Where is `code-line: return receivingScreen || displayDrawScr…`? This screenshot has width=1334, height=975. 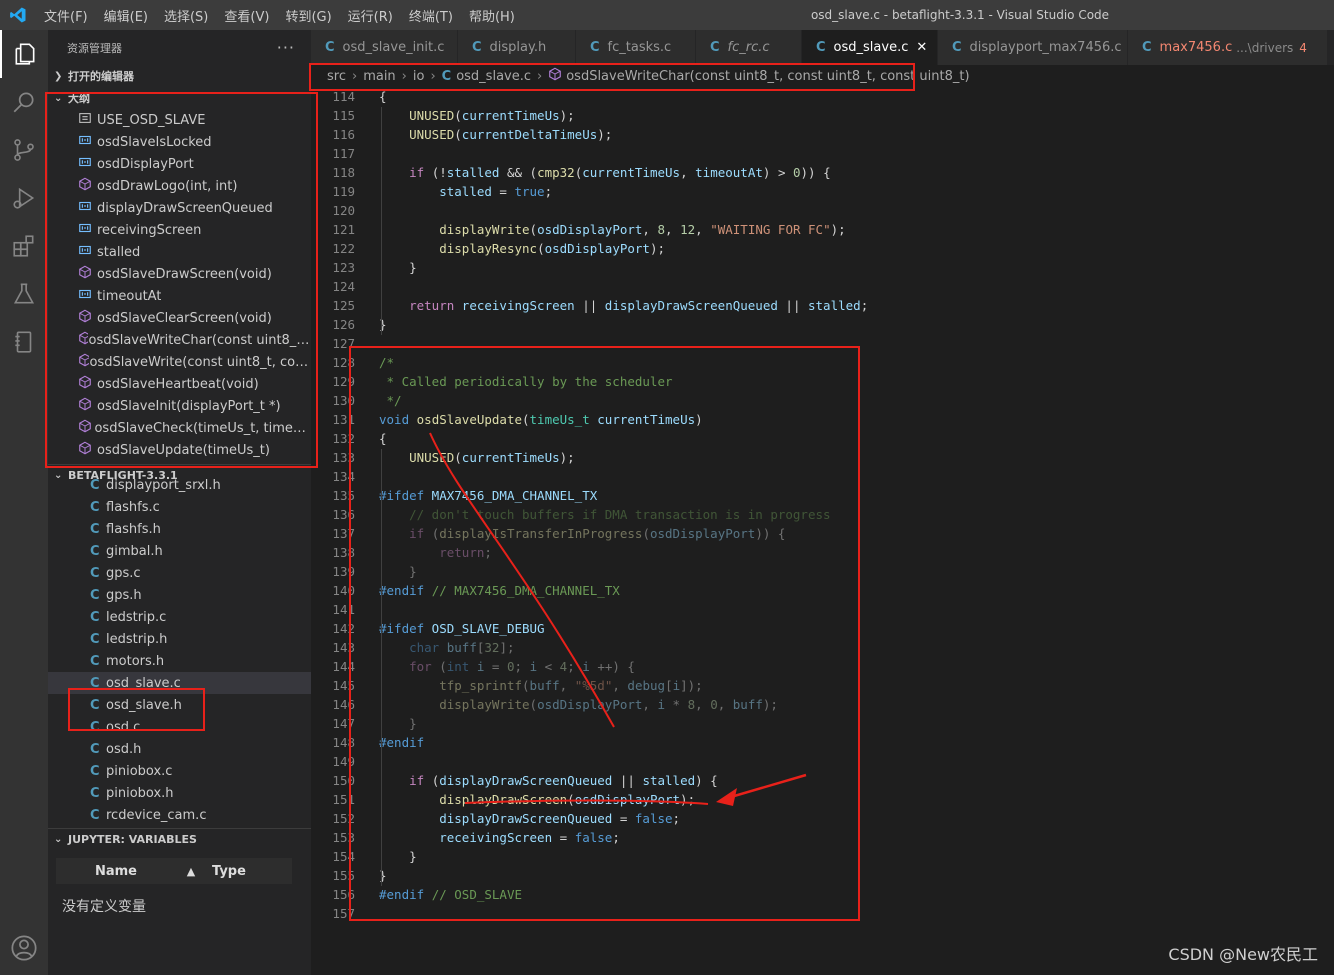
code-line: return receivingScreen || displayDrawScr… is located at coordinates (623, 305).